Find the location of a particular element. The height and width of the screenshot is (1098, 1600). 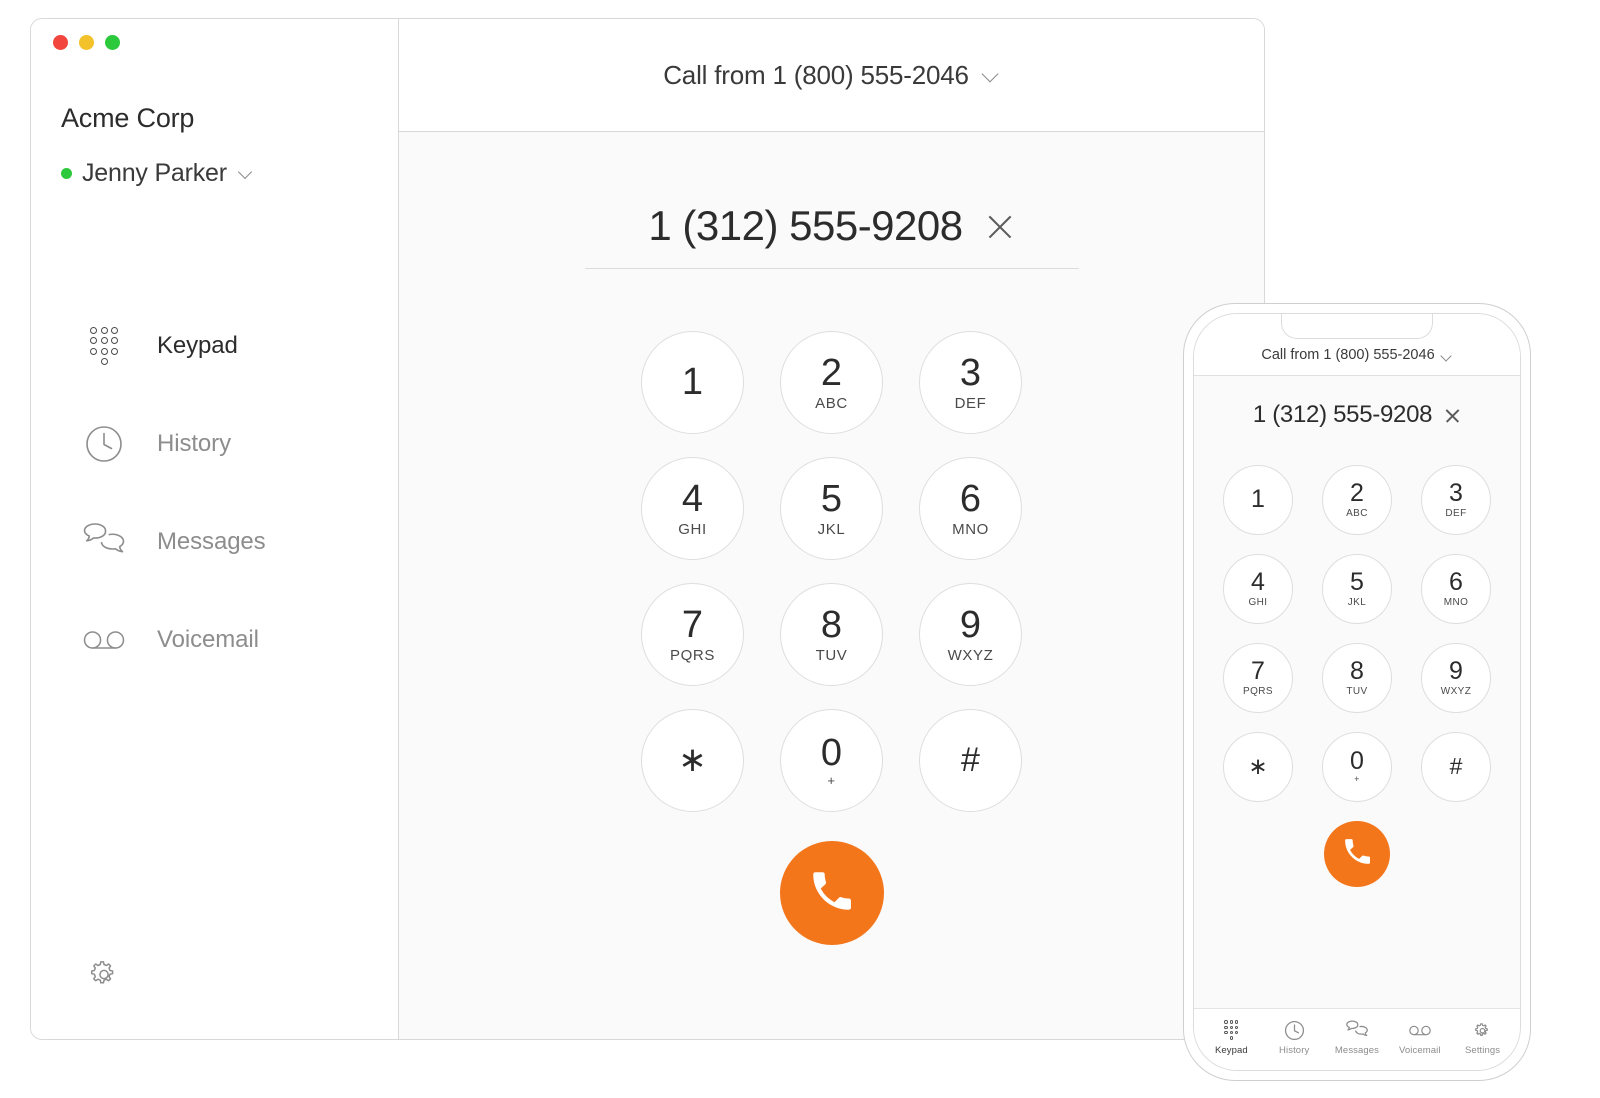

phone-keypad-key-0: 0 + is located at coordinates (1357, 766).